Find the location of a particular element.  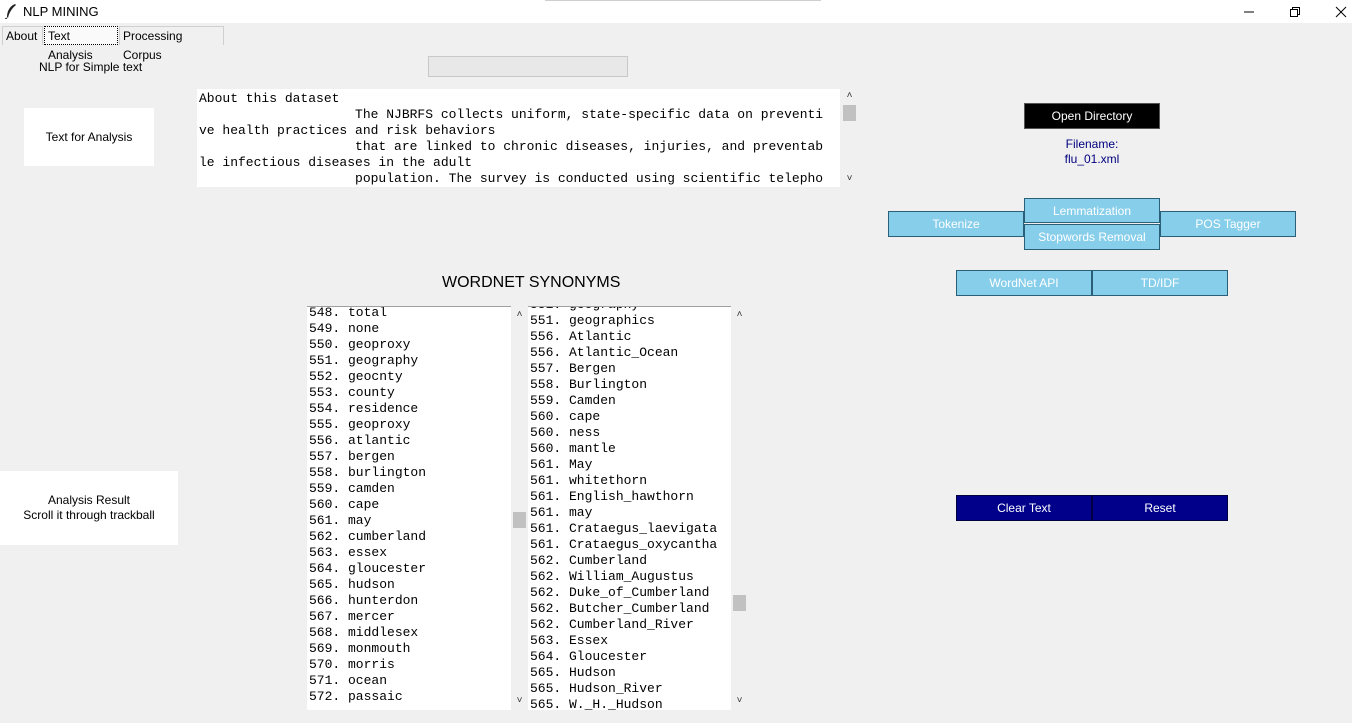

list-item: 562. Cumberland is located at coordinates (630, 561).